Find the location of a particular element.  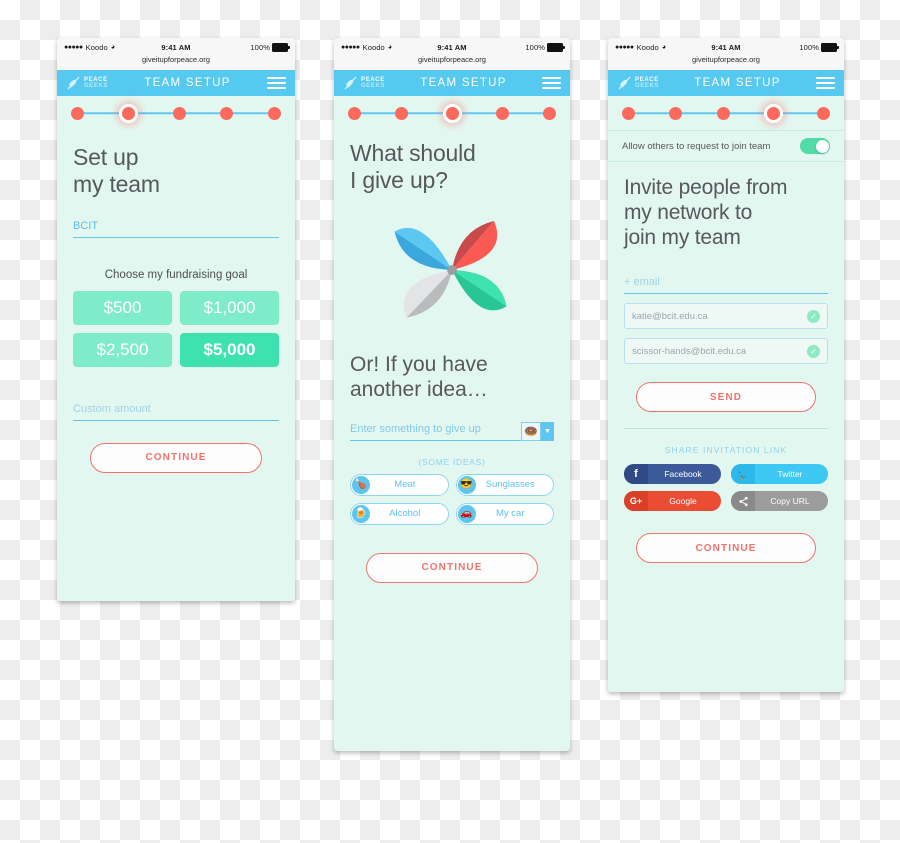

goal-option-1000: $1,000 is located at coordinates (229, 307).